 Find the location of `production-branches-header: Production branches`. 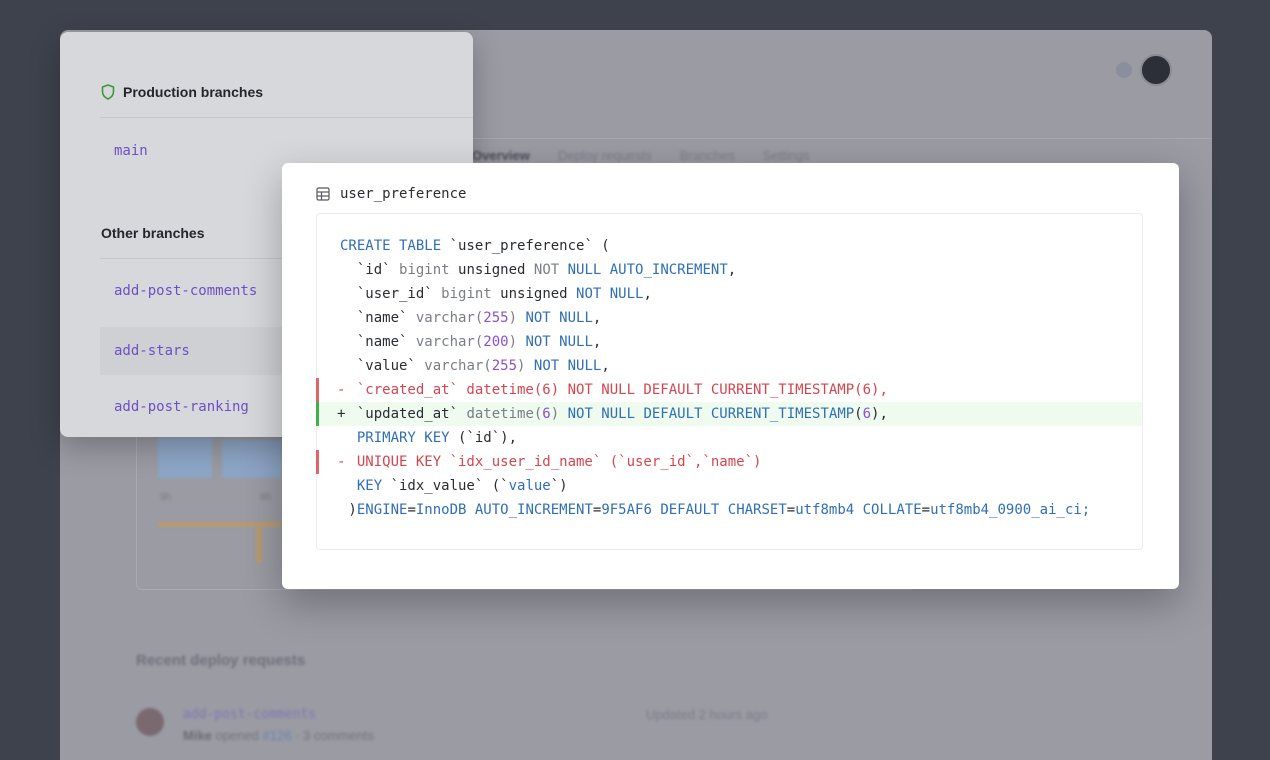

production-branches-header: Production branches is located at coordinates (182, 92).